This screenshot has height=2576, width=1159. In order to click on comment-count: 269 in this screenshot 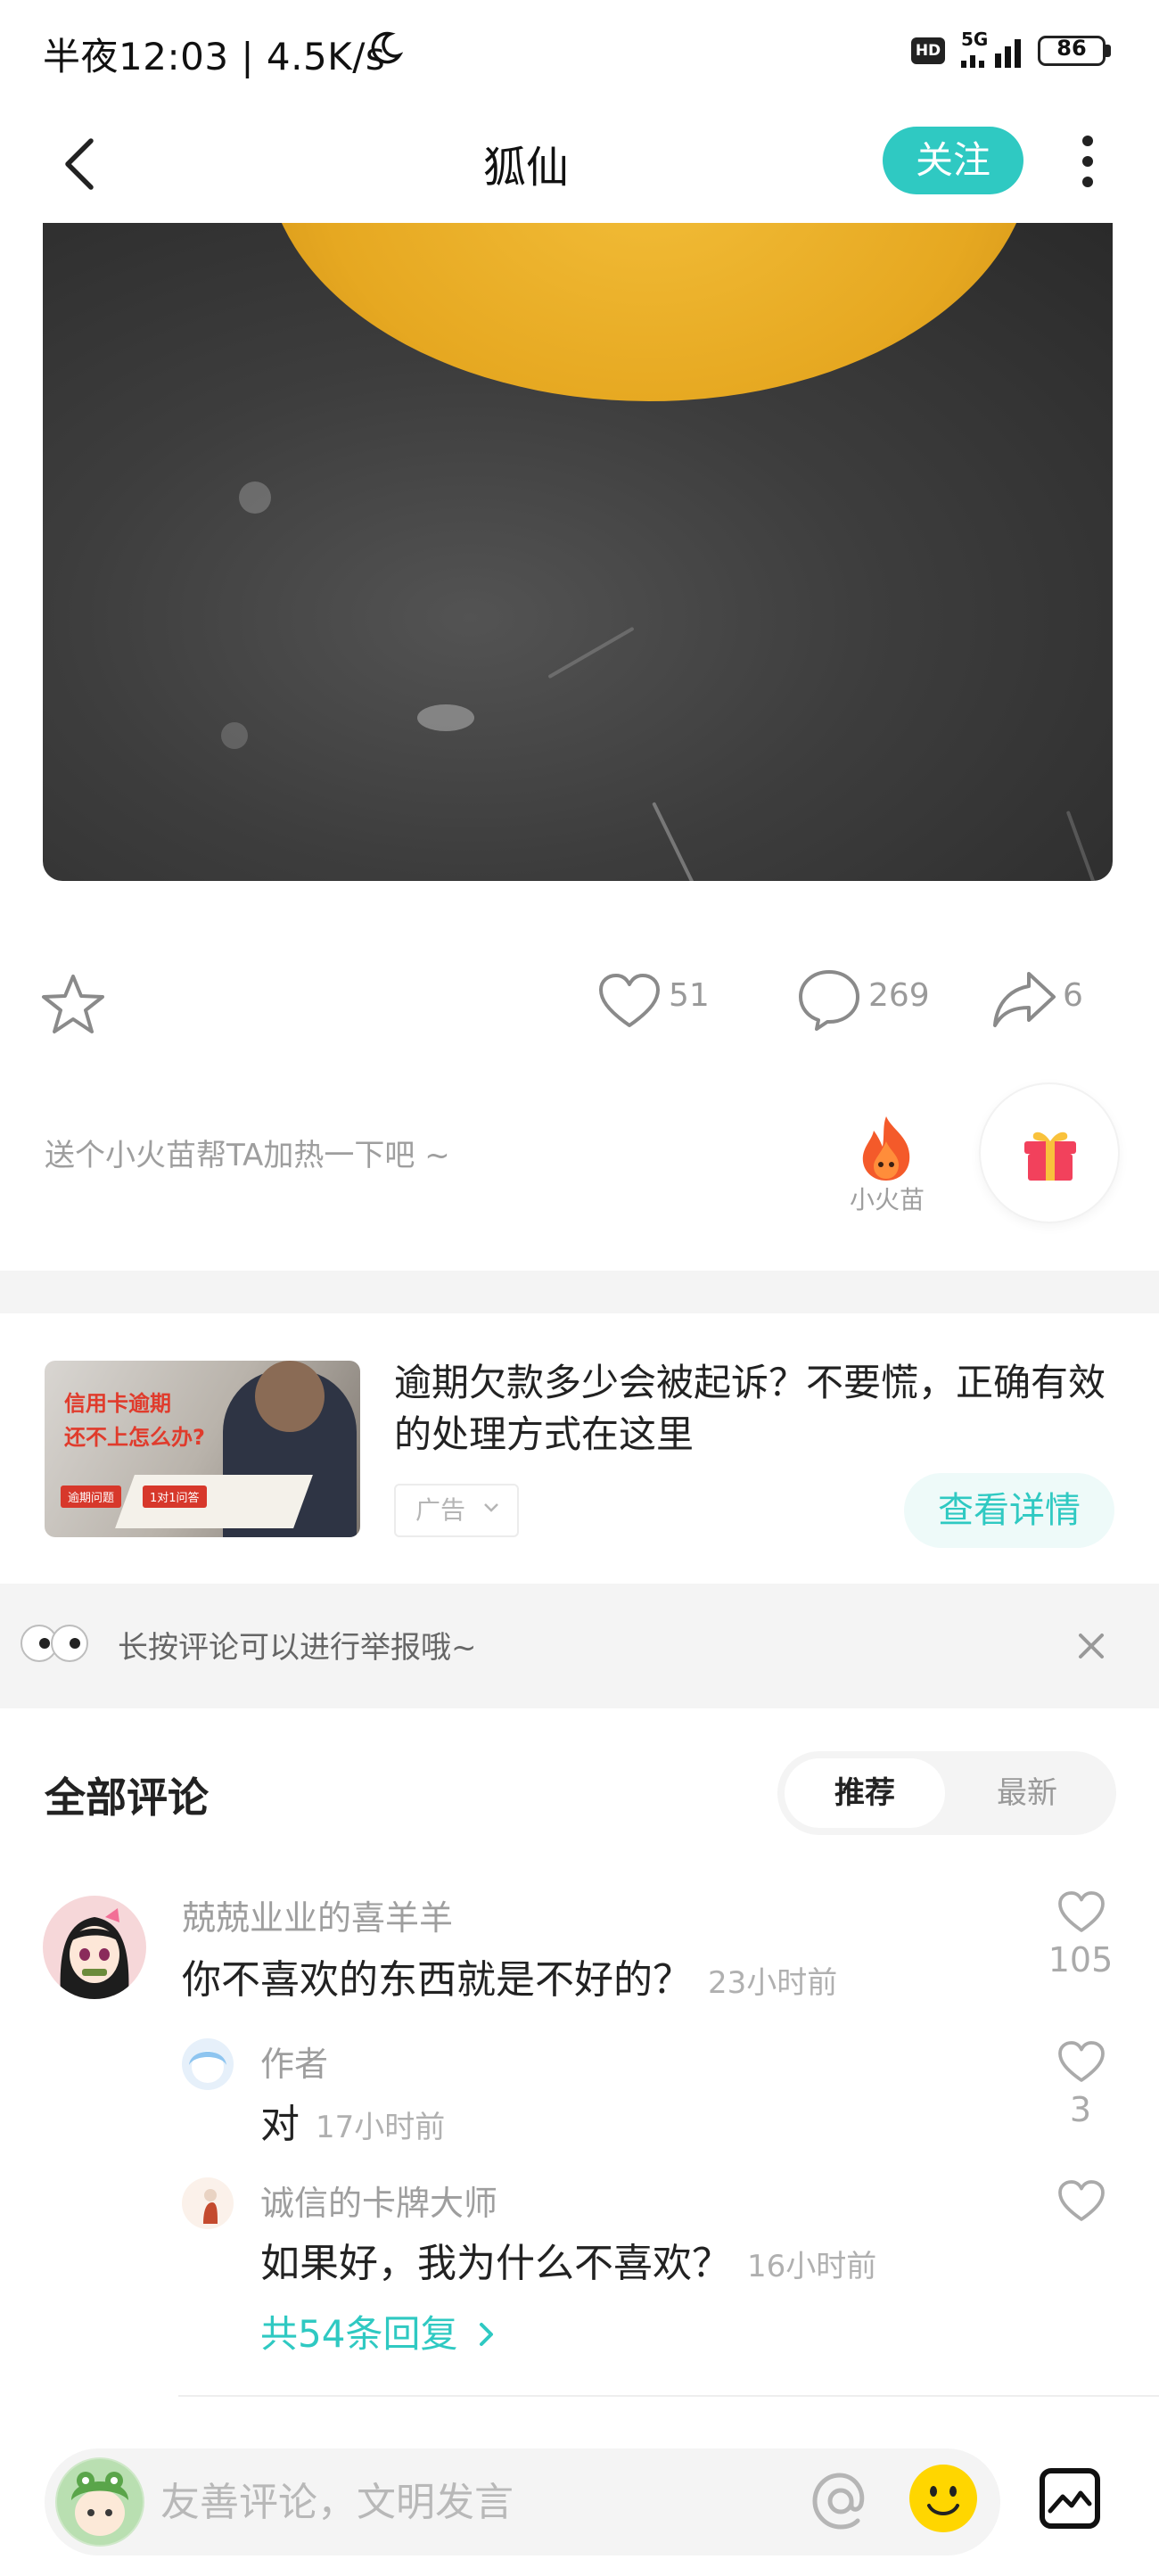, I will do `click(899, 995)`.